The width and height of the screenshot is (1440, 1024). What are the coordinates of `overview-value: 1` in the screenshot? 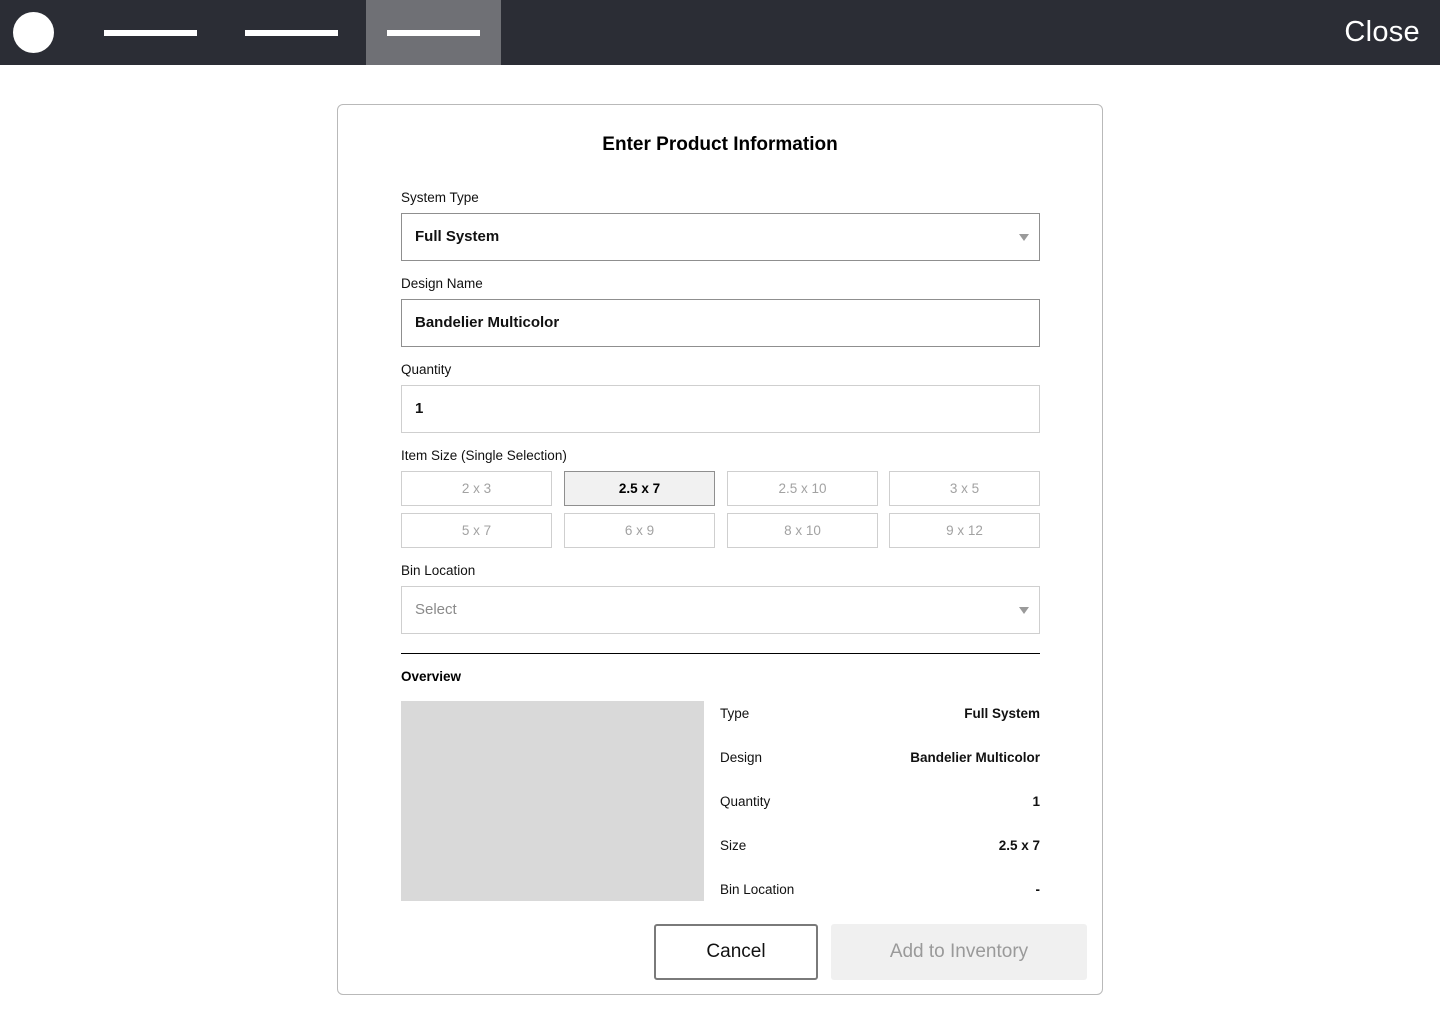 It's located at (1036, 801).